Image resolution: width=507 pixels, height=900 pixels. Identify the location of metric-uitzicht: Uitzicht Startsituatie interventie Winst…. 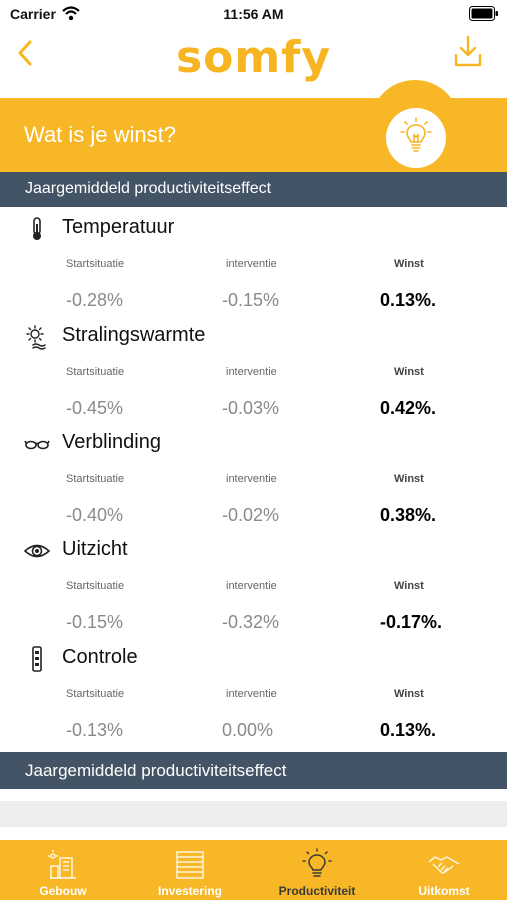
(253, 584).